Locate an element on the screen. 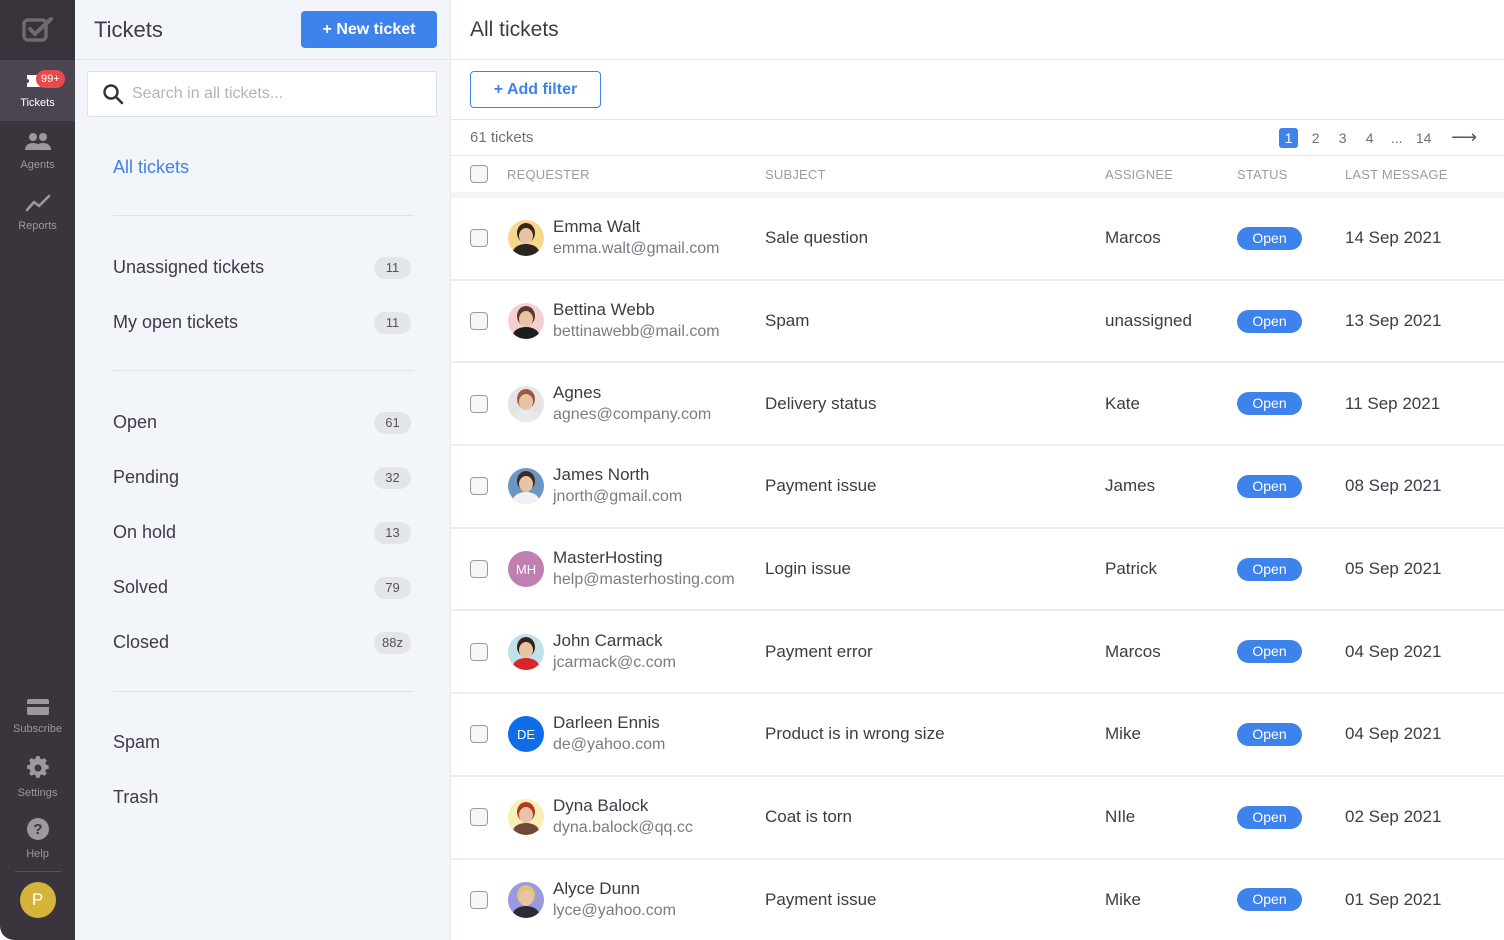 This screenshot has height=940, width=1504. requester-email: lyce@yahoo.com is located at coordinates (614, 910).